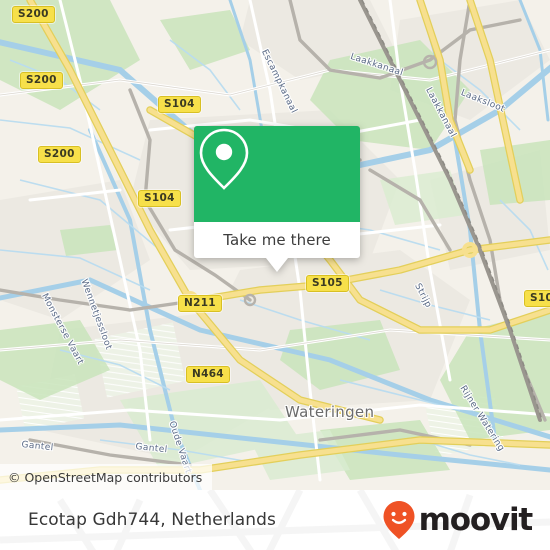 This screenshot has width=550, height=550. What do you see at coordinates (224, 159) in the screenshot?
I see `map-pin-icon` at bounding box center [224, 159].